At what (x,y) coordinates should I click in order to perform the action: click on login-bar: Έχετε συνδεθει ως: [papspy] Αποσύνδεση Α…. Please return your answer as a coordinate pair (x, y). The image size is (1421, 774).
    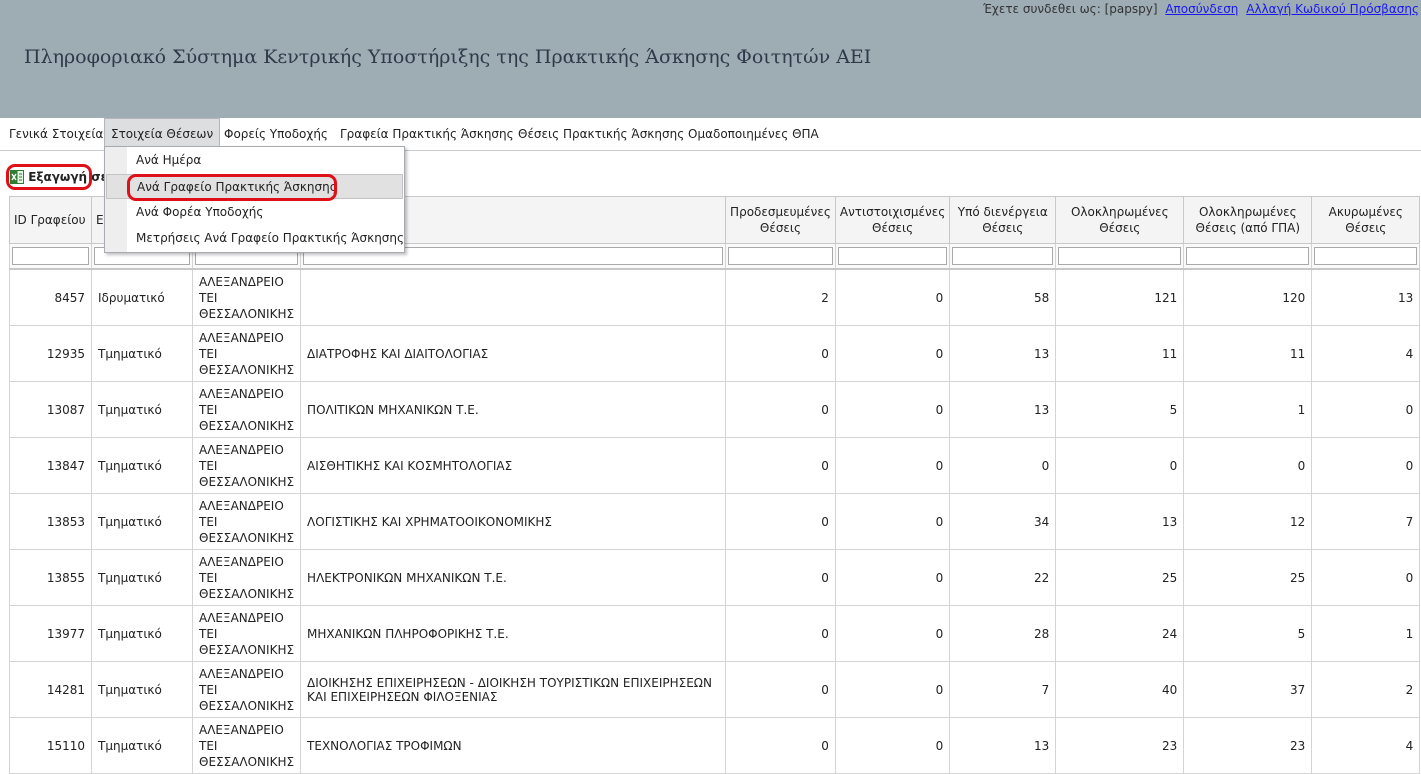
    Looking at the image, I should click on (1201, 9).